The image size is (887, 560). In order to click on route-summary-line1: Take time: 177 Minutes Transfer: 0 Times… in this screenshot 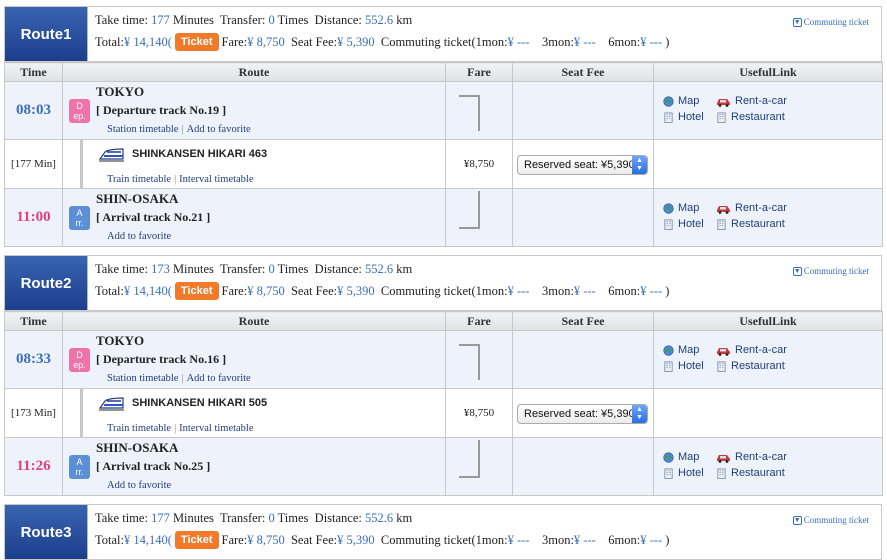, I will do `click(253, 518)`.